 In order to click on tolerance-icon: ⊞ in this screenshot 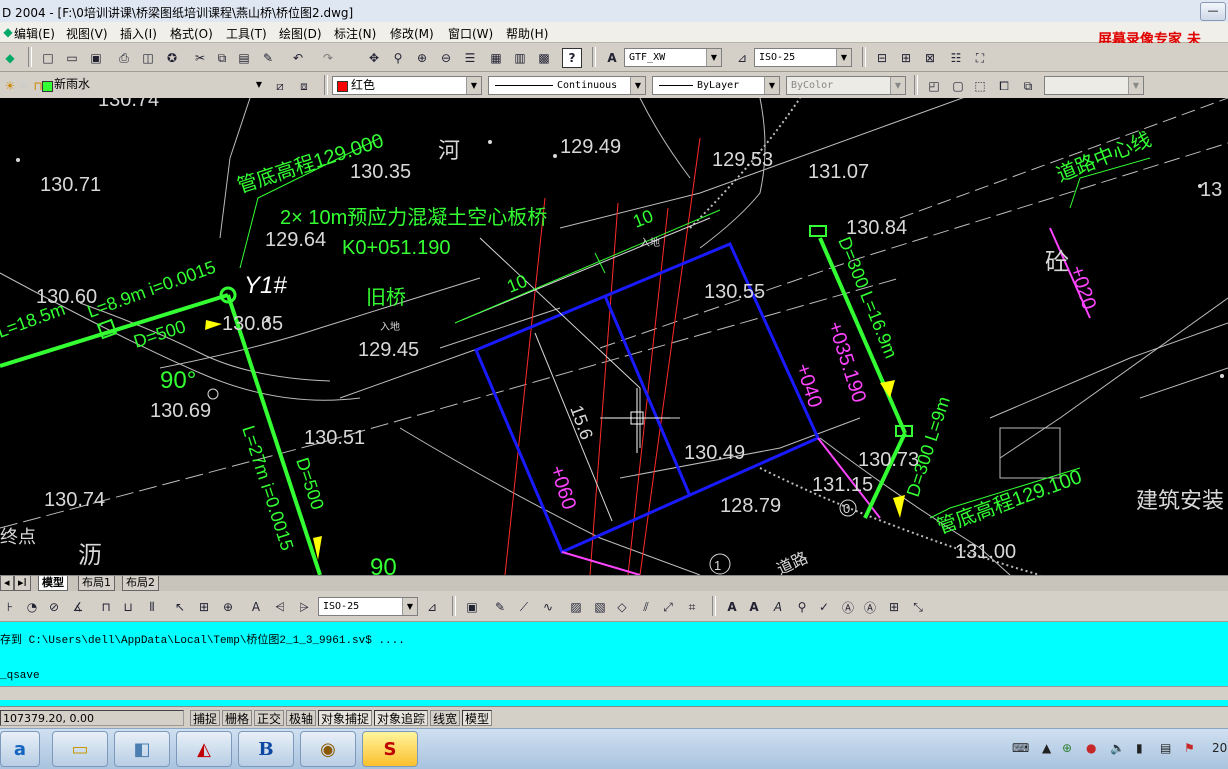, I will do `click(204, 607)`.